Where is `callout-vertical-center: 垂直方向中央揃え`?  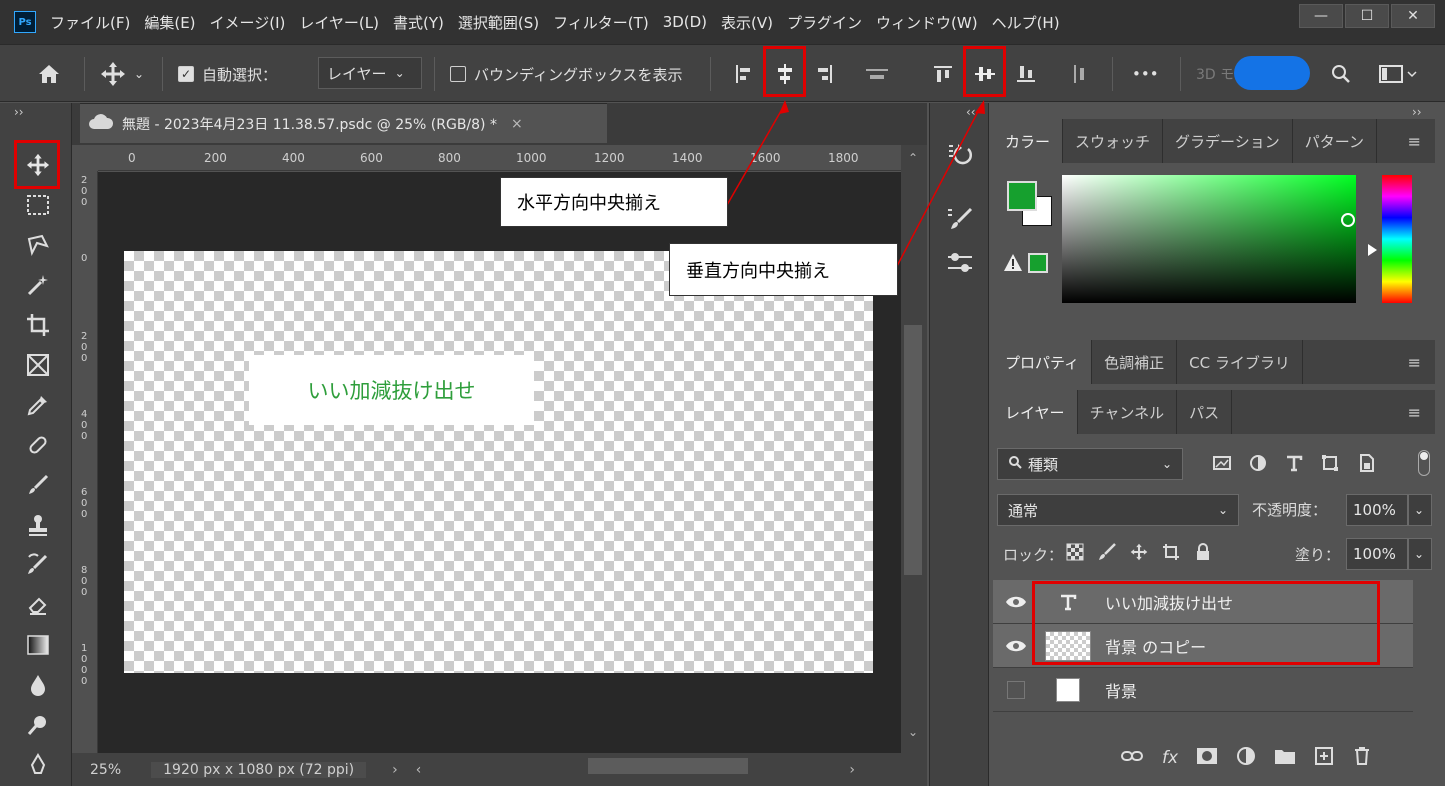
callout-vertical-center: 垂直方向中央揃え is located at coordinates (783, 269).